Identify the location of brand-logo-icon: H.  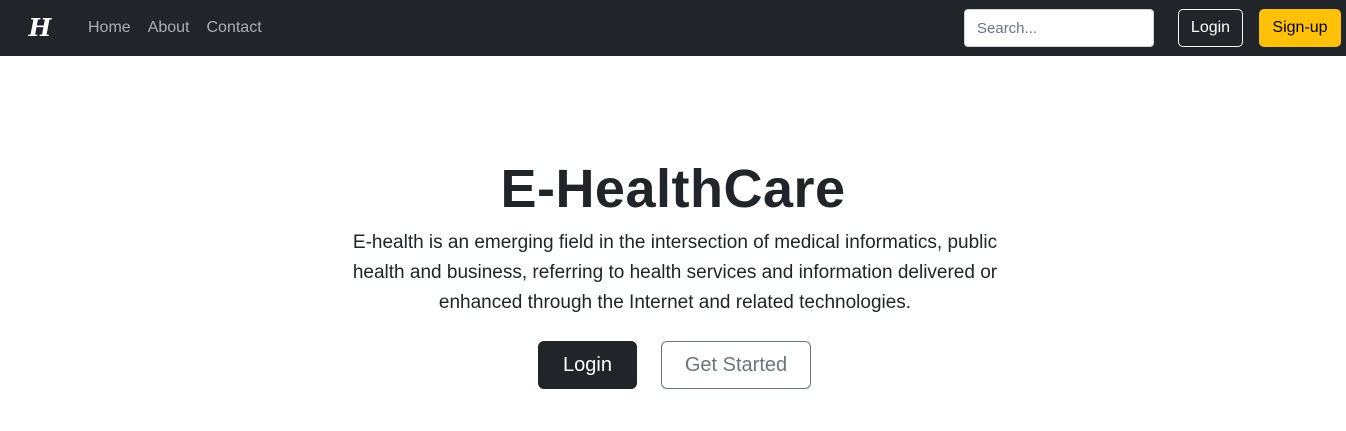
(40, 28).